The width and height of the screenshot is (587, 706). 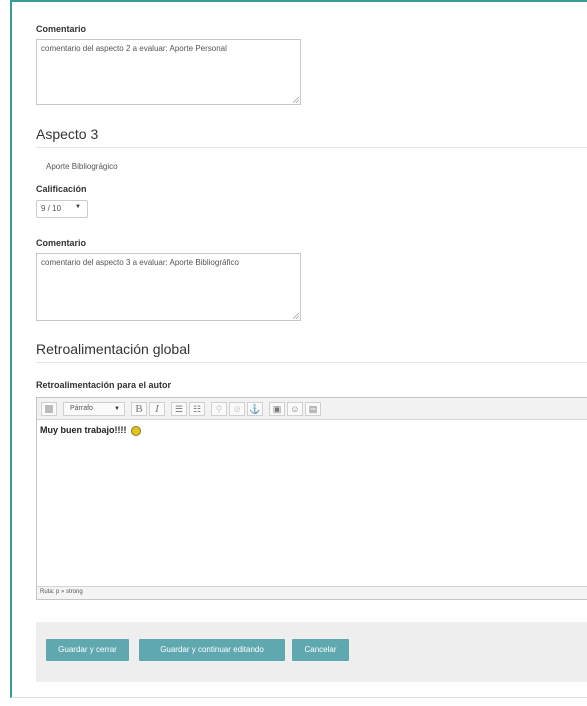 I want to click on image-icon: ▣, so click(x=277, y=409).